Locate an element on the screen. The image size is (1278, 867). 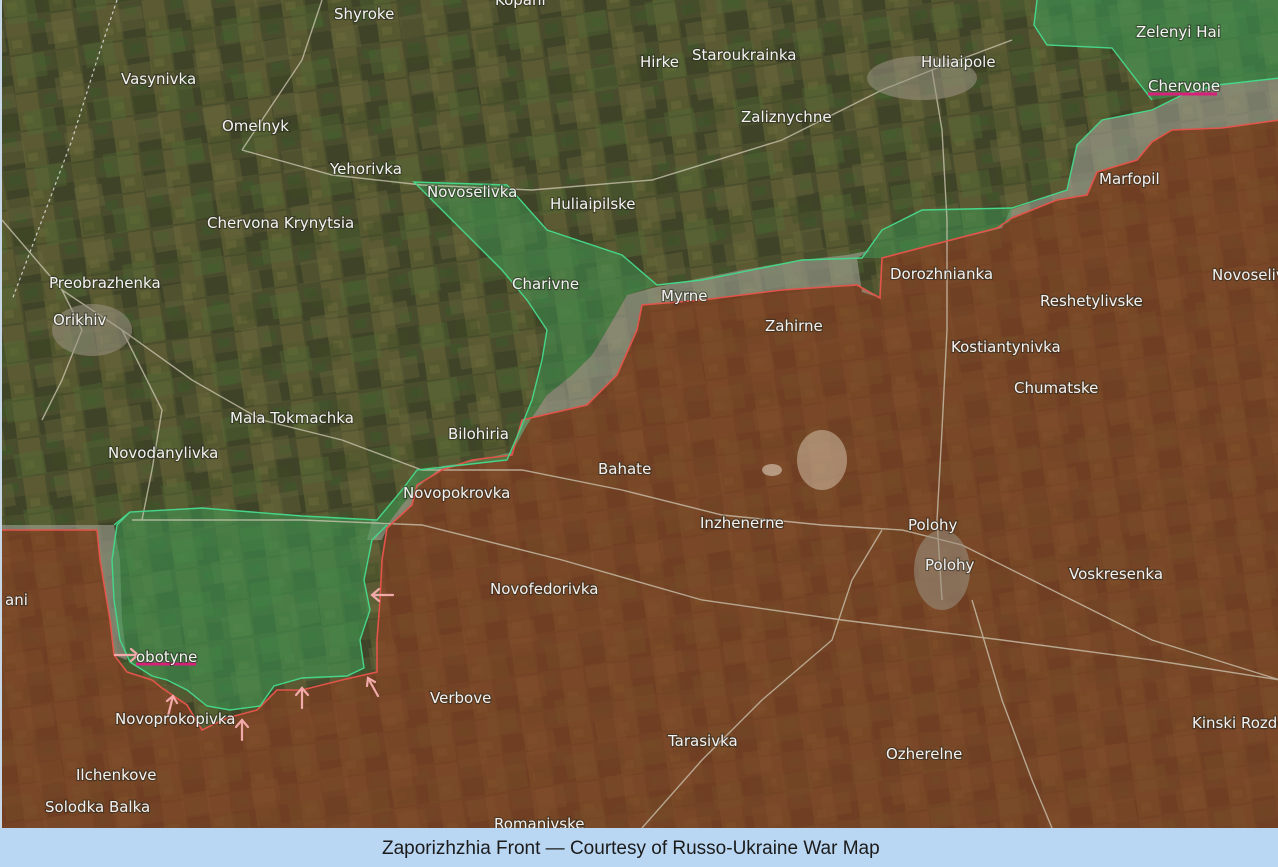
place-label-ilchenkove: Ilchenkove is located at coordinates (116, 775).